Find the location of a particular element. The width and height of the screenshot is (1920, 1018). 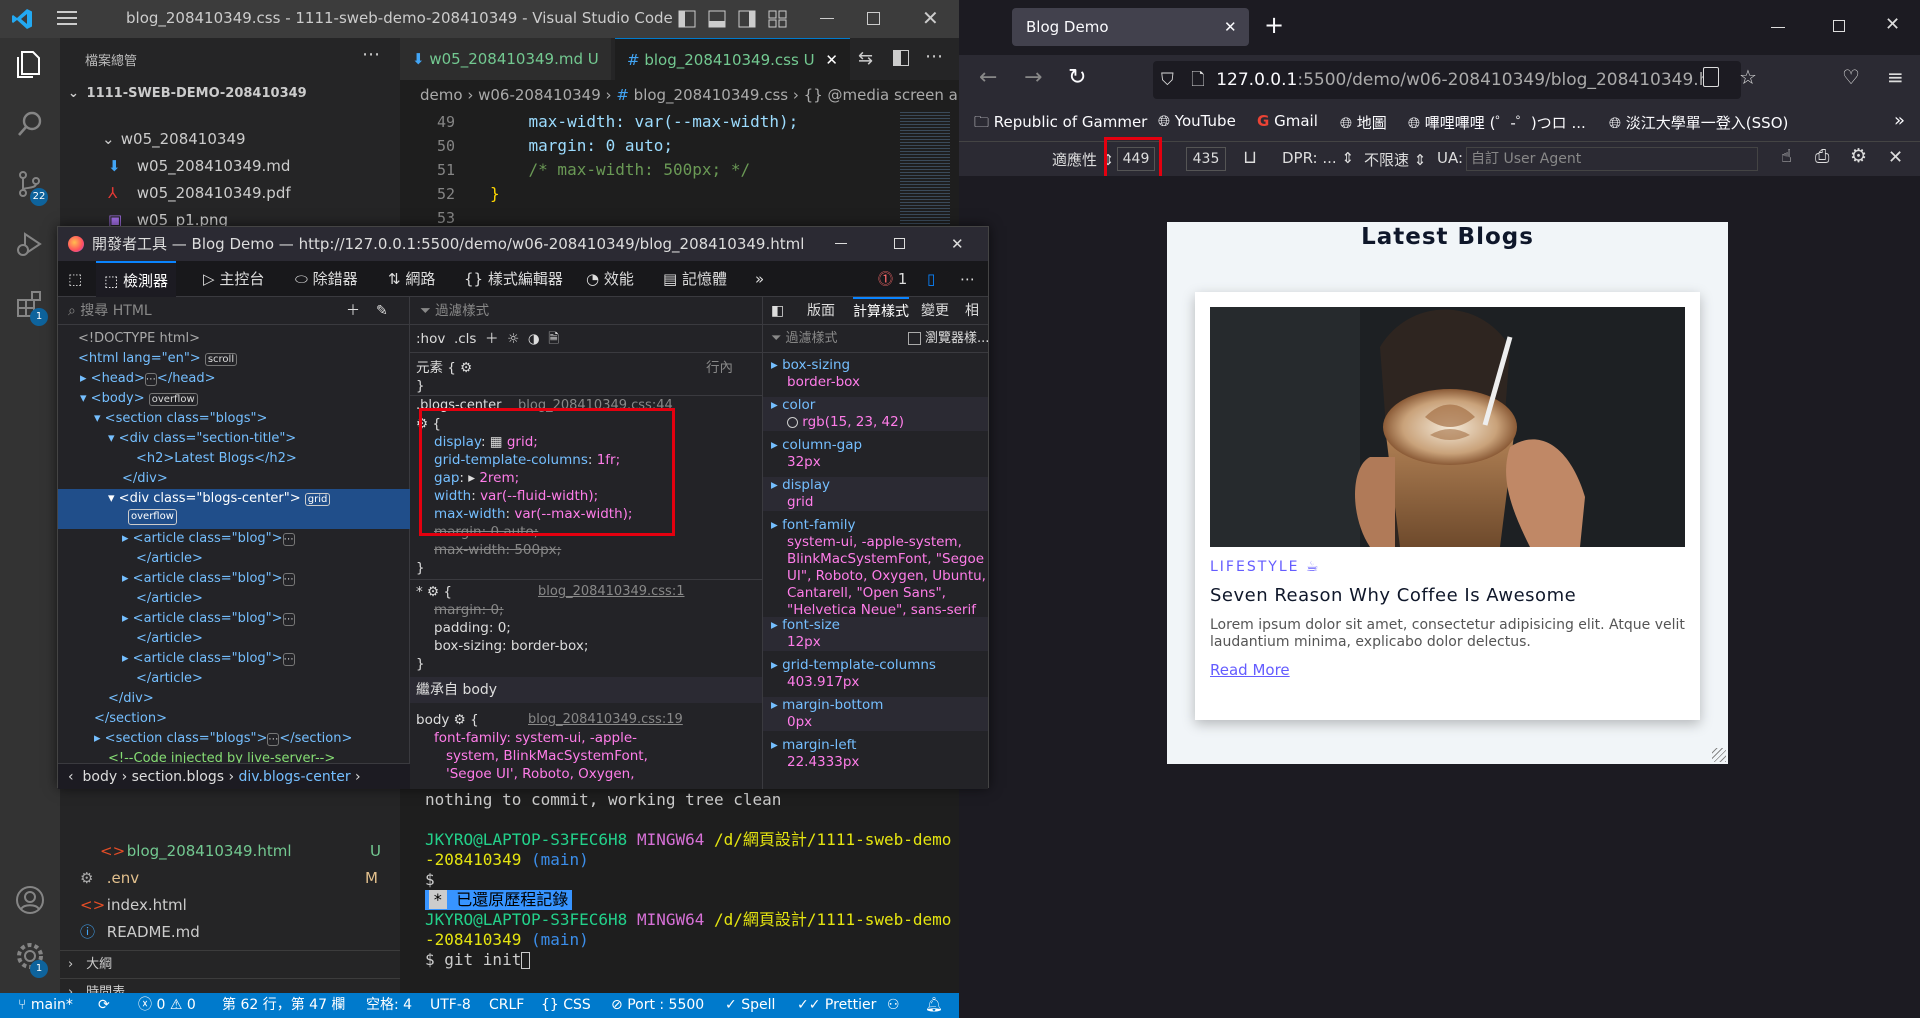

tab-more: 相 is located at coordinates (972, 311).